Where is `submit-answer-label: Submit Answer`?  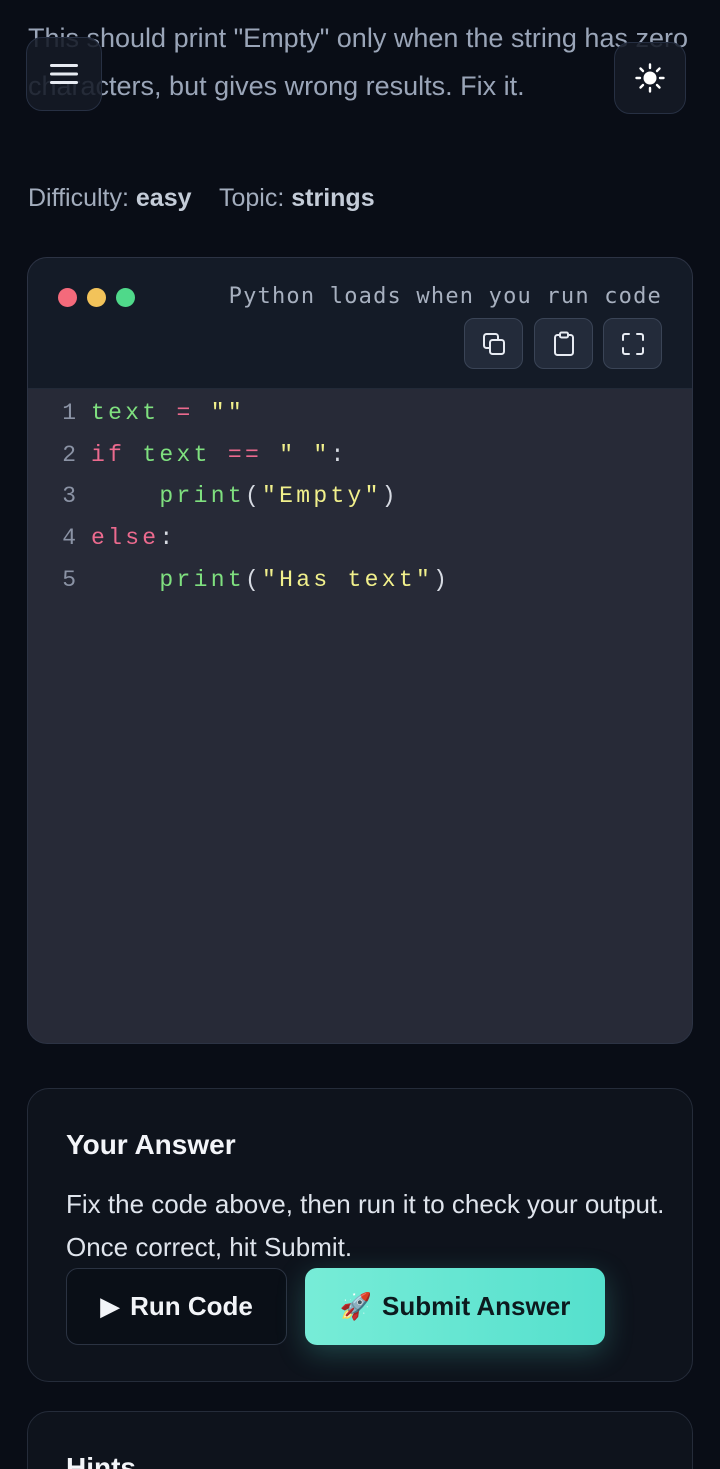
submit-answer-label: Submit Answer is located at coordinates (476, 1306).